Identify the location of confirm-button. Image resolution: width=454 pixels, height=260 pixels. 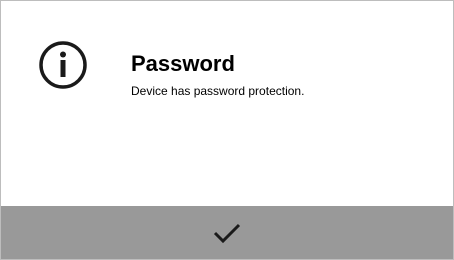
(227, 233).